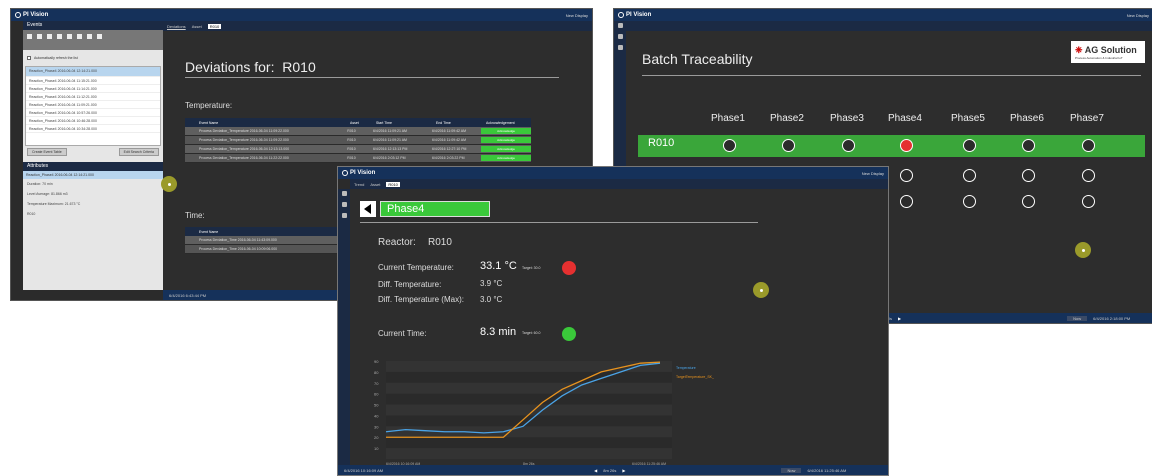 This screenshot has width=1152, height=476. Describe the element at coordinates (609, 470) in the screenshot. I see `zoom-label: 8m 26s` at that location.